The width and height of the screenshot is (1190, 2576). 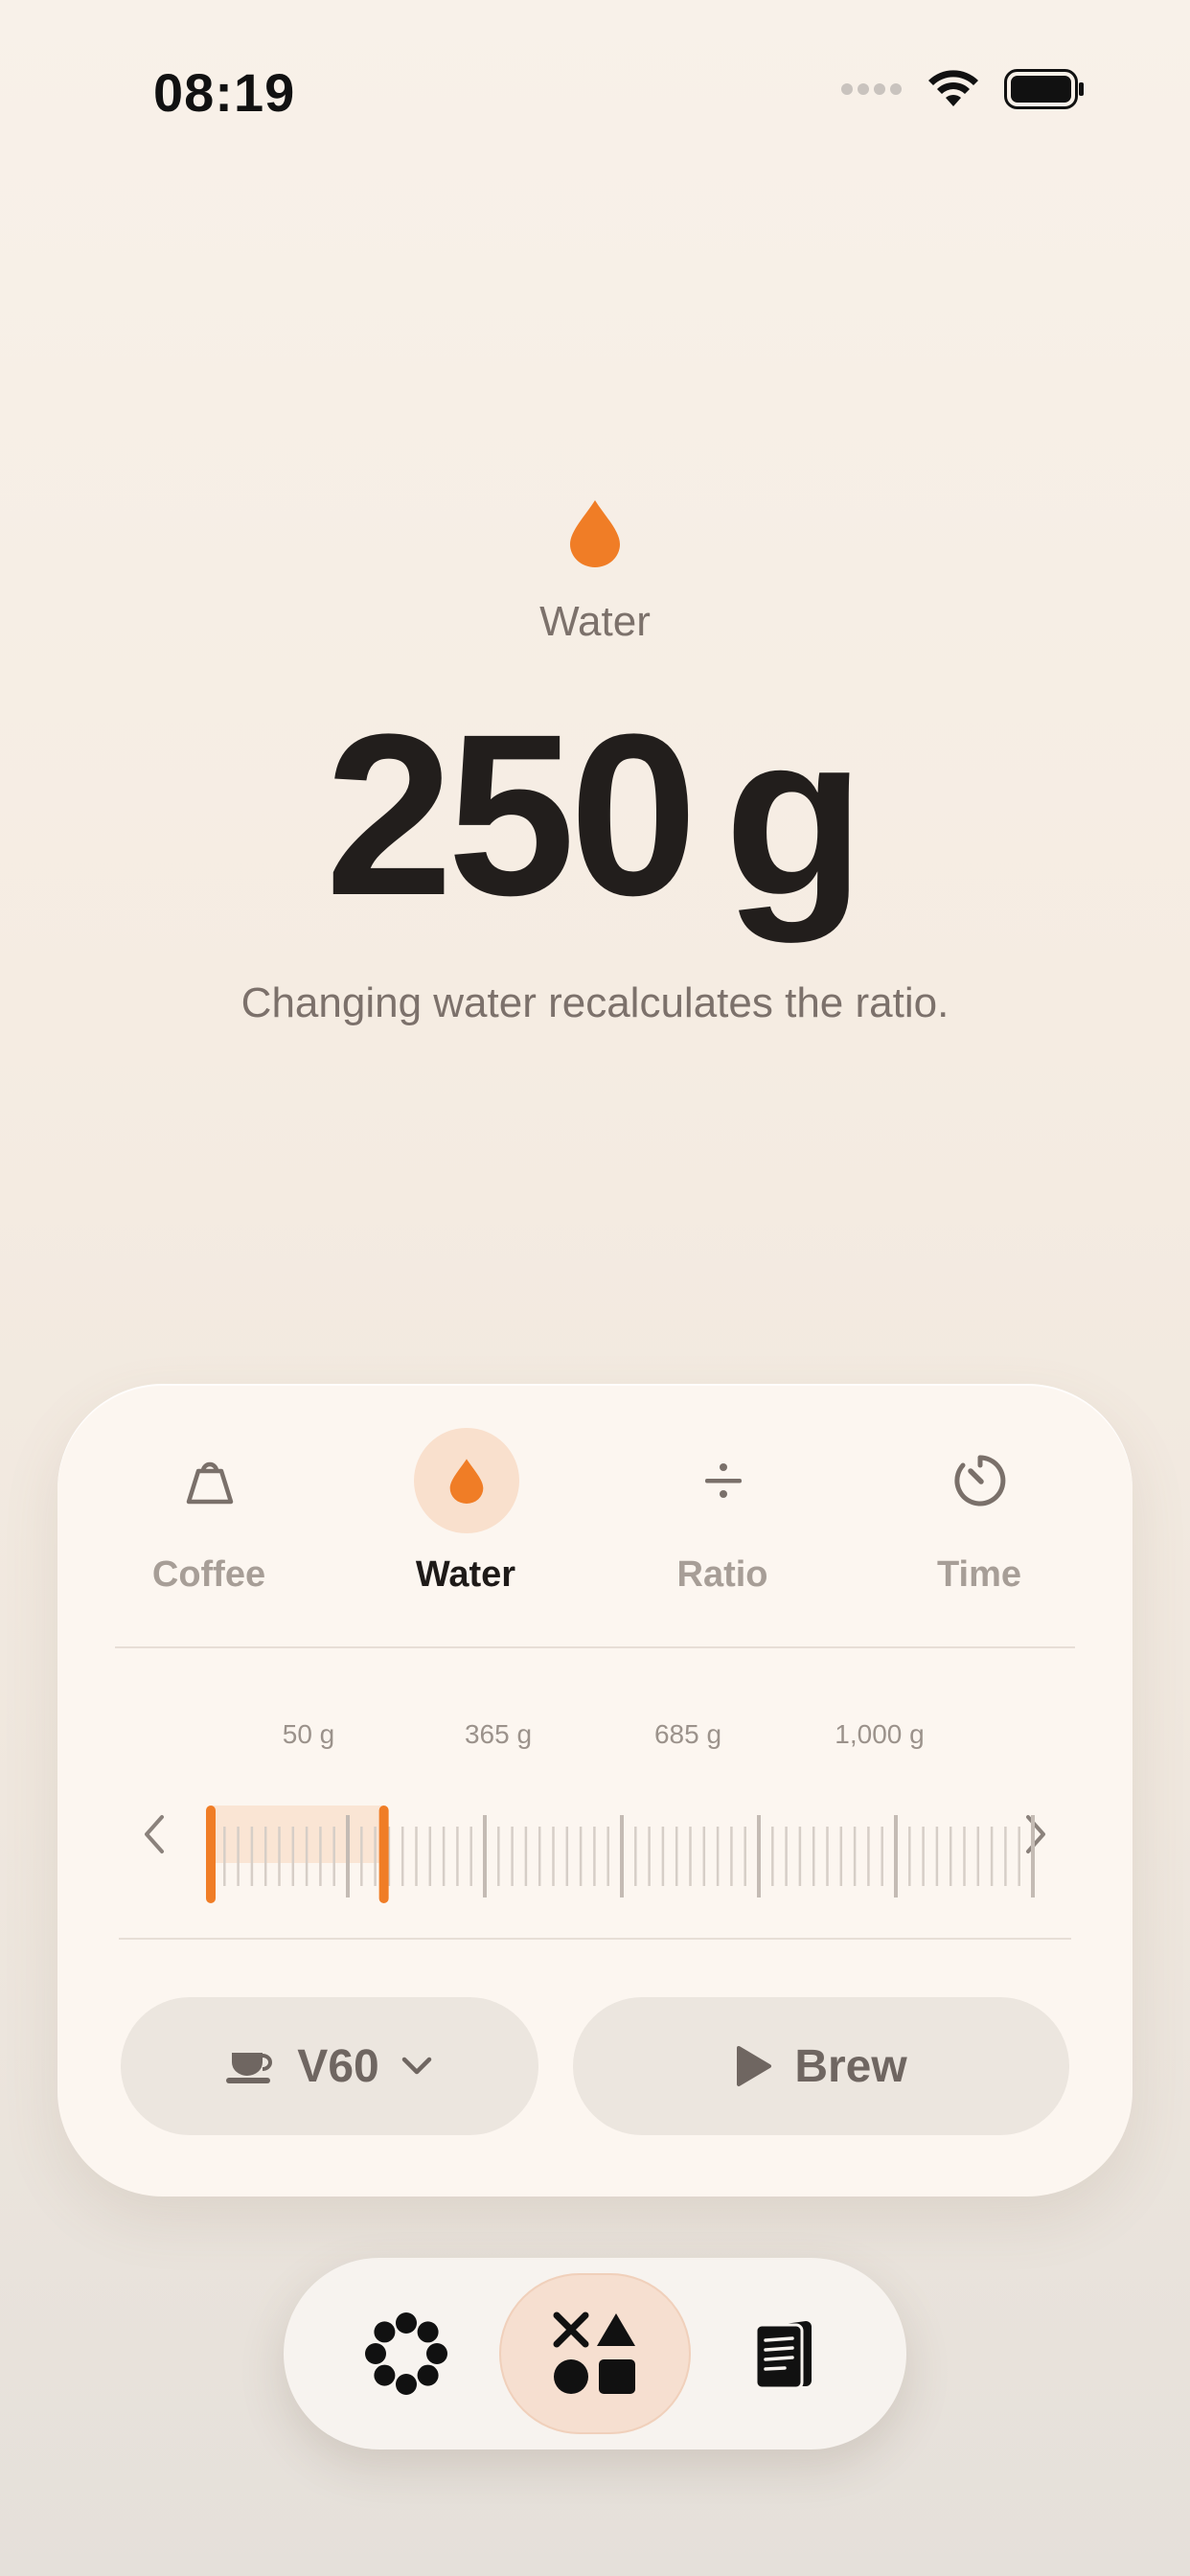 I want to click on nav-item-calculator, so click(x=595, y=2353).